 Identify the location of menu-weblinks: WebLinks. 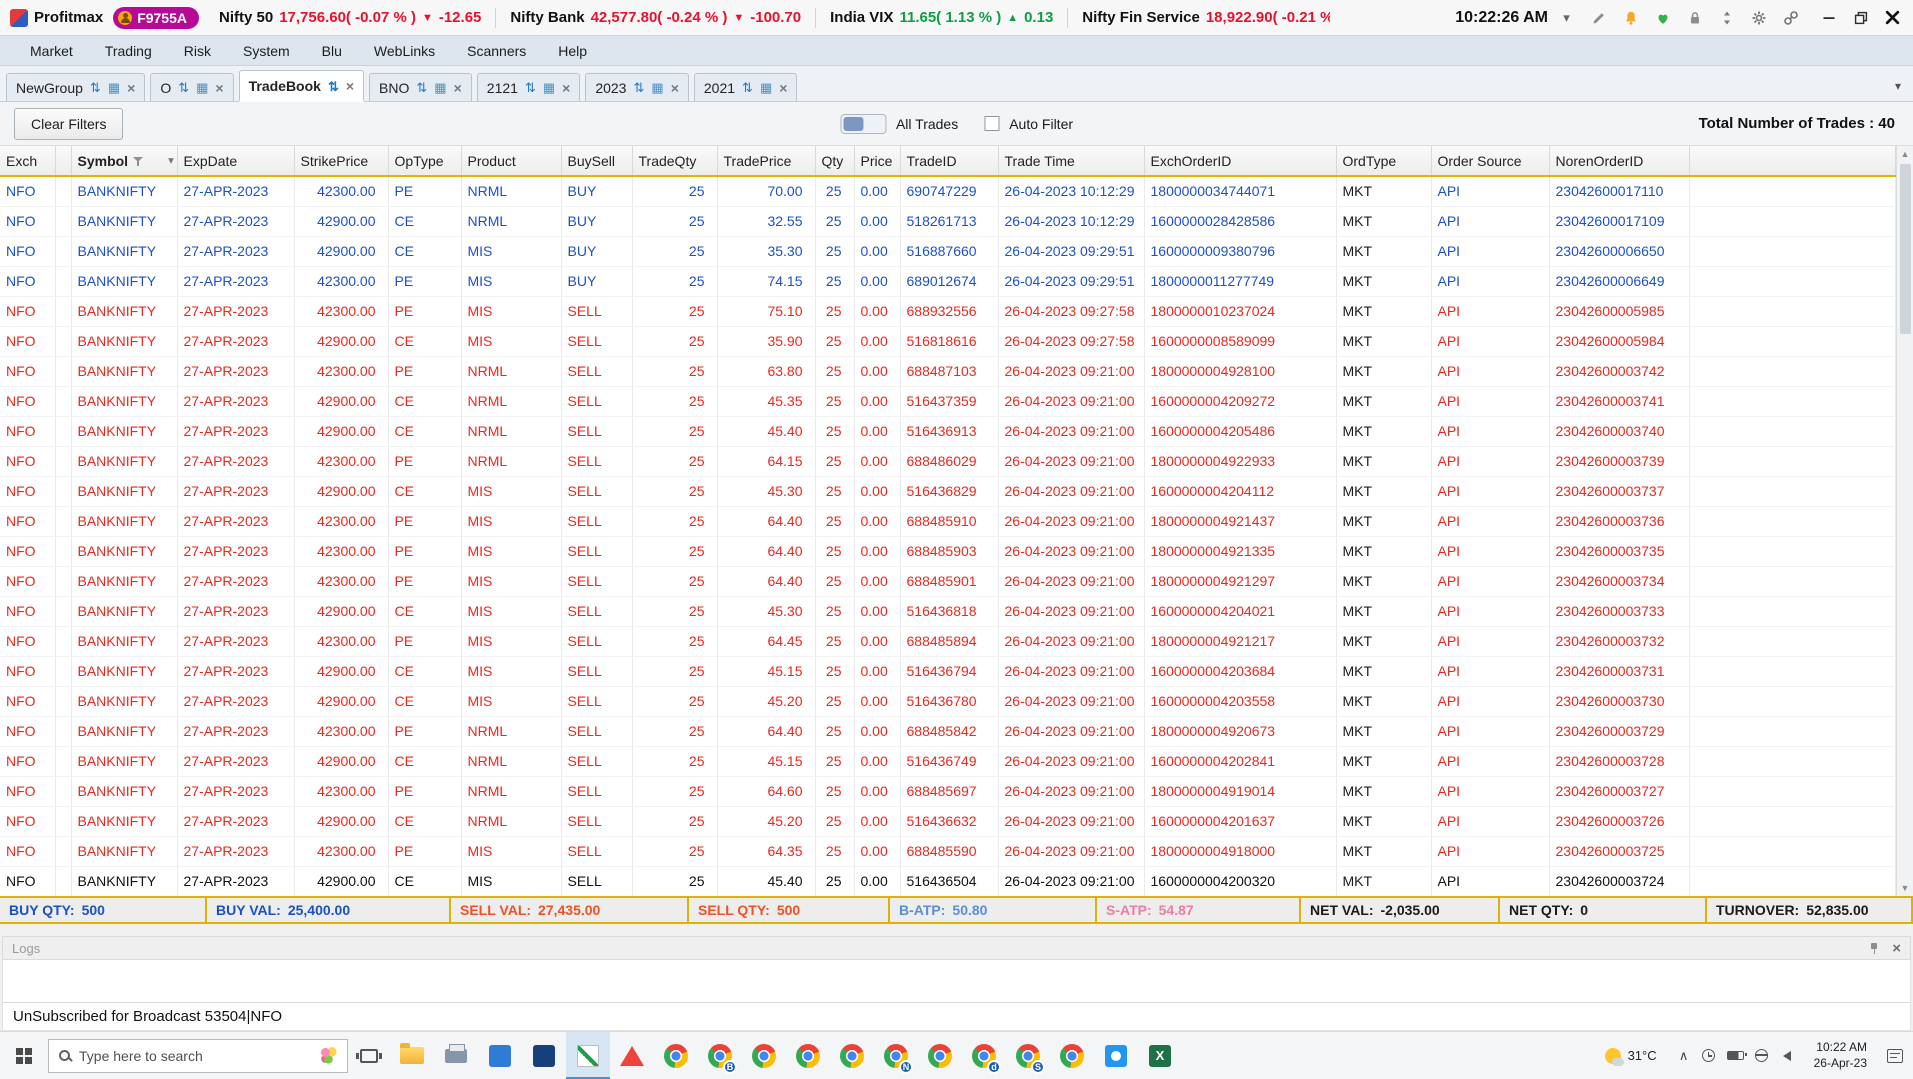
(404, 51).